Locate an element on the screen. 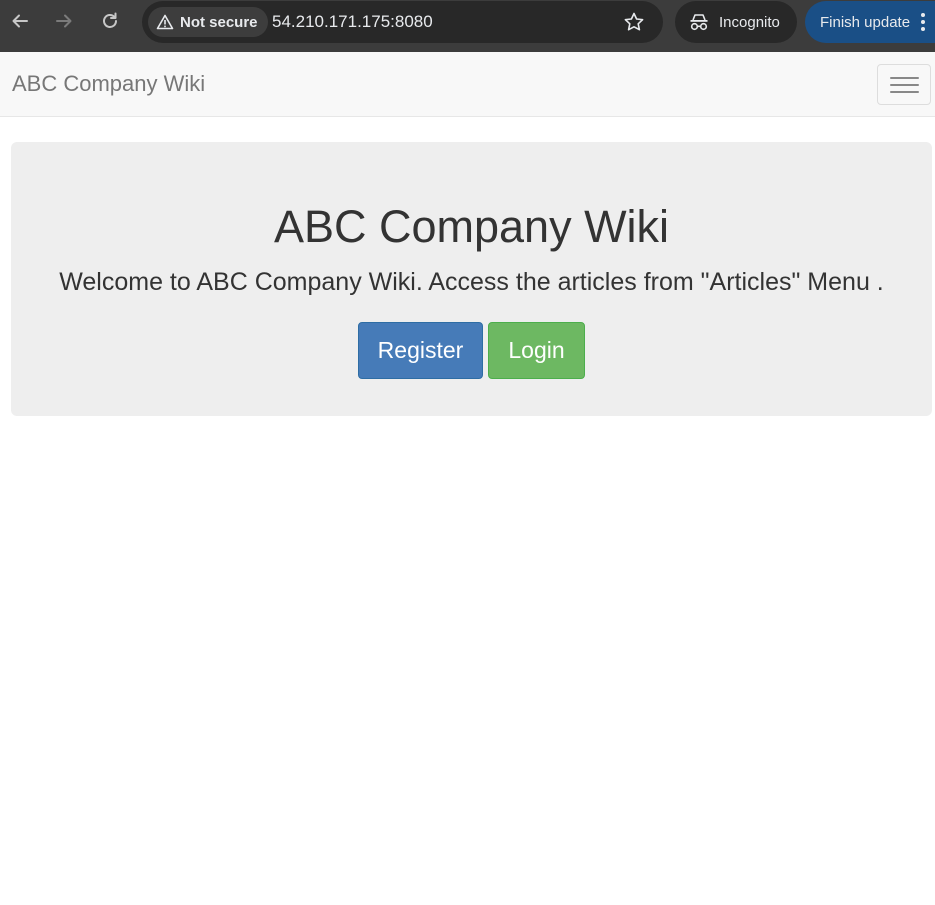 This screenshot has width=935, height=905. back-button is located at coordinates (20, 21).